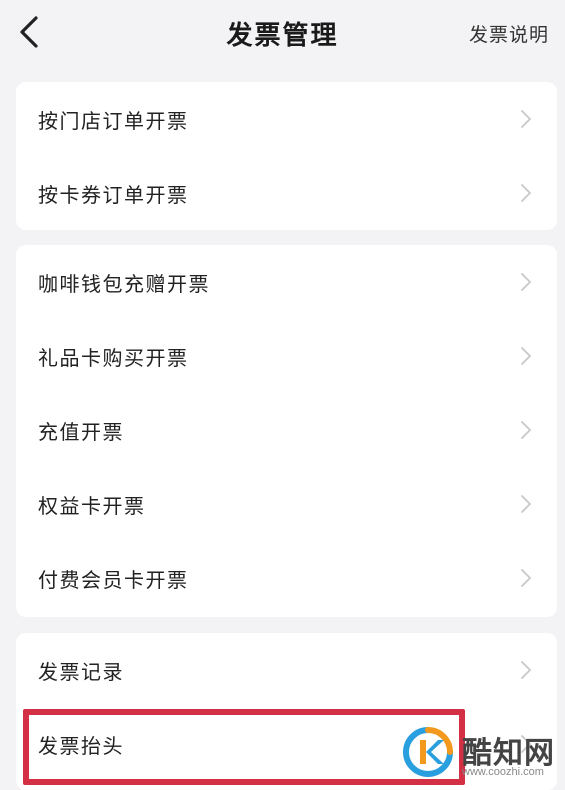  I want to click on menu-item-invoice-records: 发票记录, so click(286, 670).